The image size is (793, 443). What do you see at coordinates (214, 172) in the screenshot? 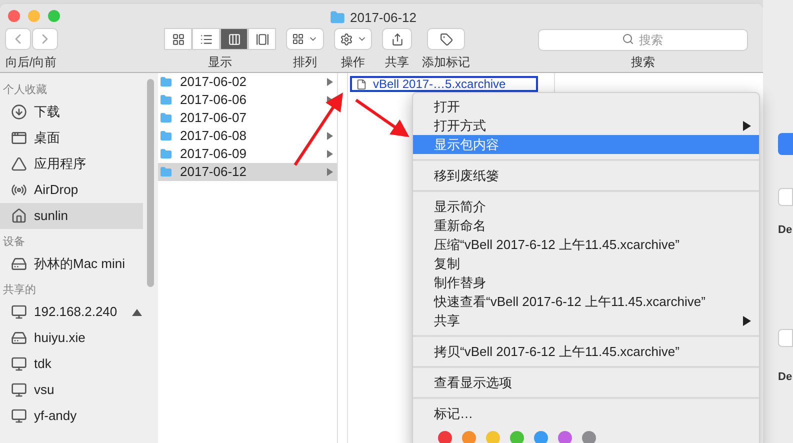
I see `folder-name: 2017-06-12` at bounding box center [214, 172].